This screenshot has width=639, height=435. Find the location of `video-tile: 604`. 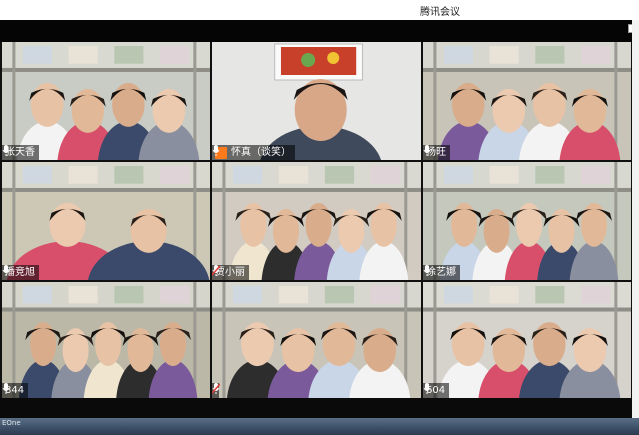

video-tile: 604 is located at coordinates (527, 340).